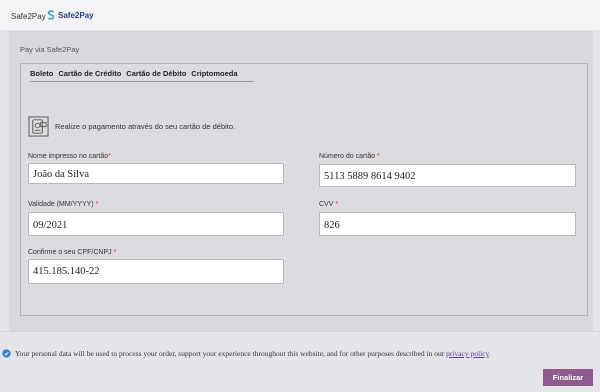  Describe the element at coordinates (467, 353) in the screenshot. I see `privacy-policy-link: privacy policy` at that location.